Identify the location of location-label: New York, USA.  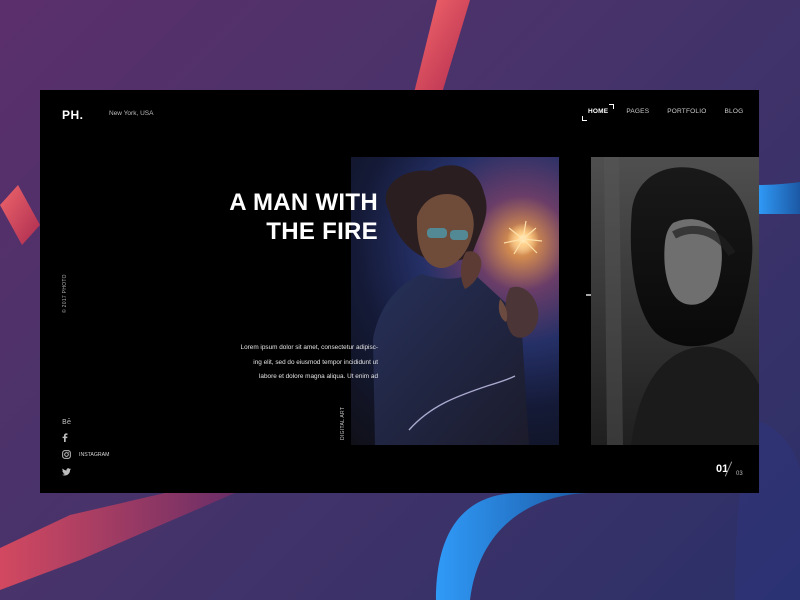
(131, 113).